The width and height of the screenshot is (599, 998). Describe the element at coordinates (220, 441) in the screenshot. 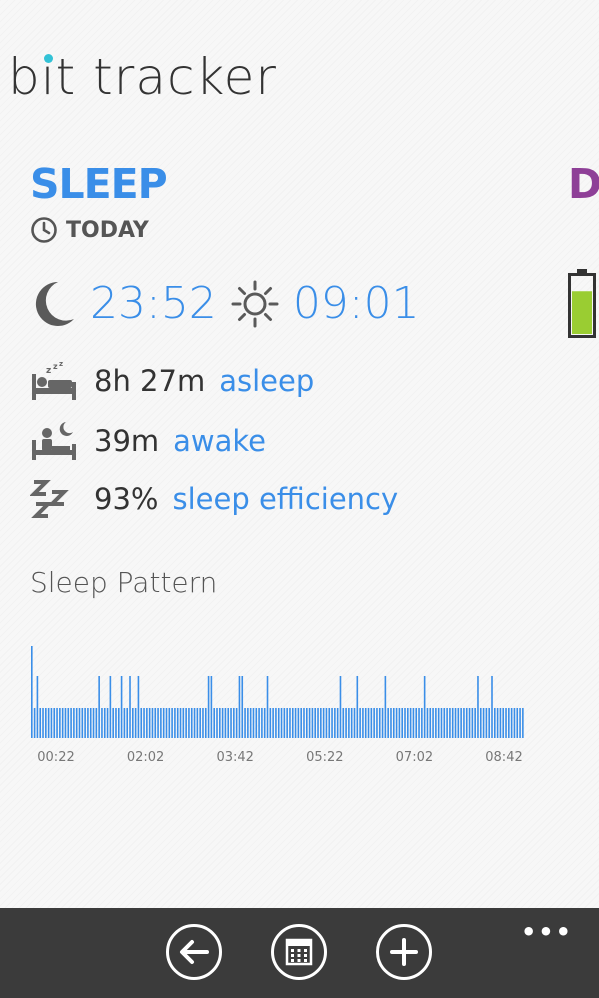

I see `awake-label: awake` at that location.